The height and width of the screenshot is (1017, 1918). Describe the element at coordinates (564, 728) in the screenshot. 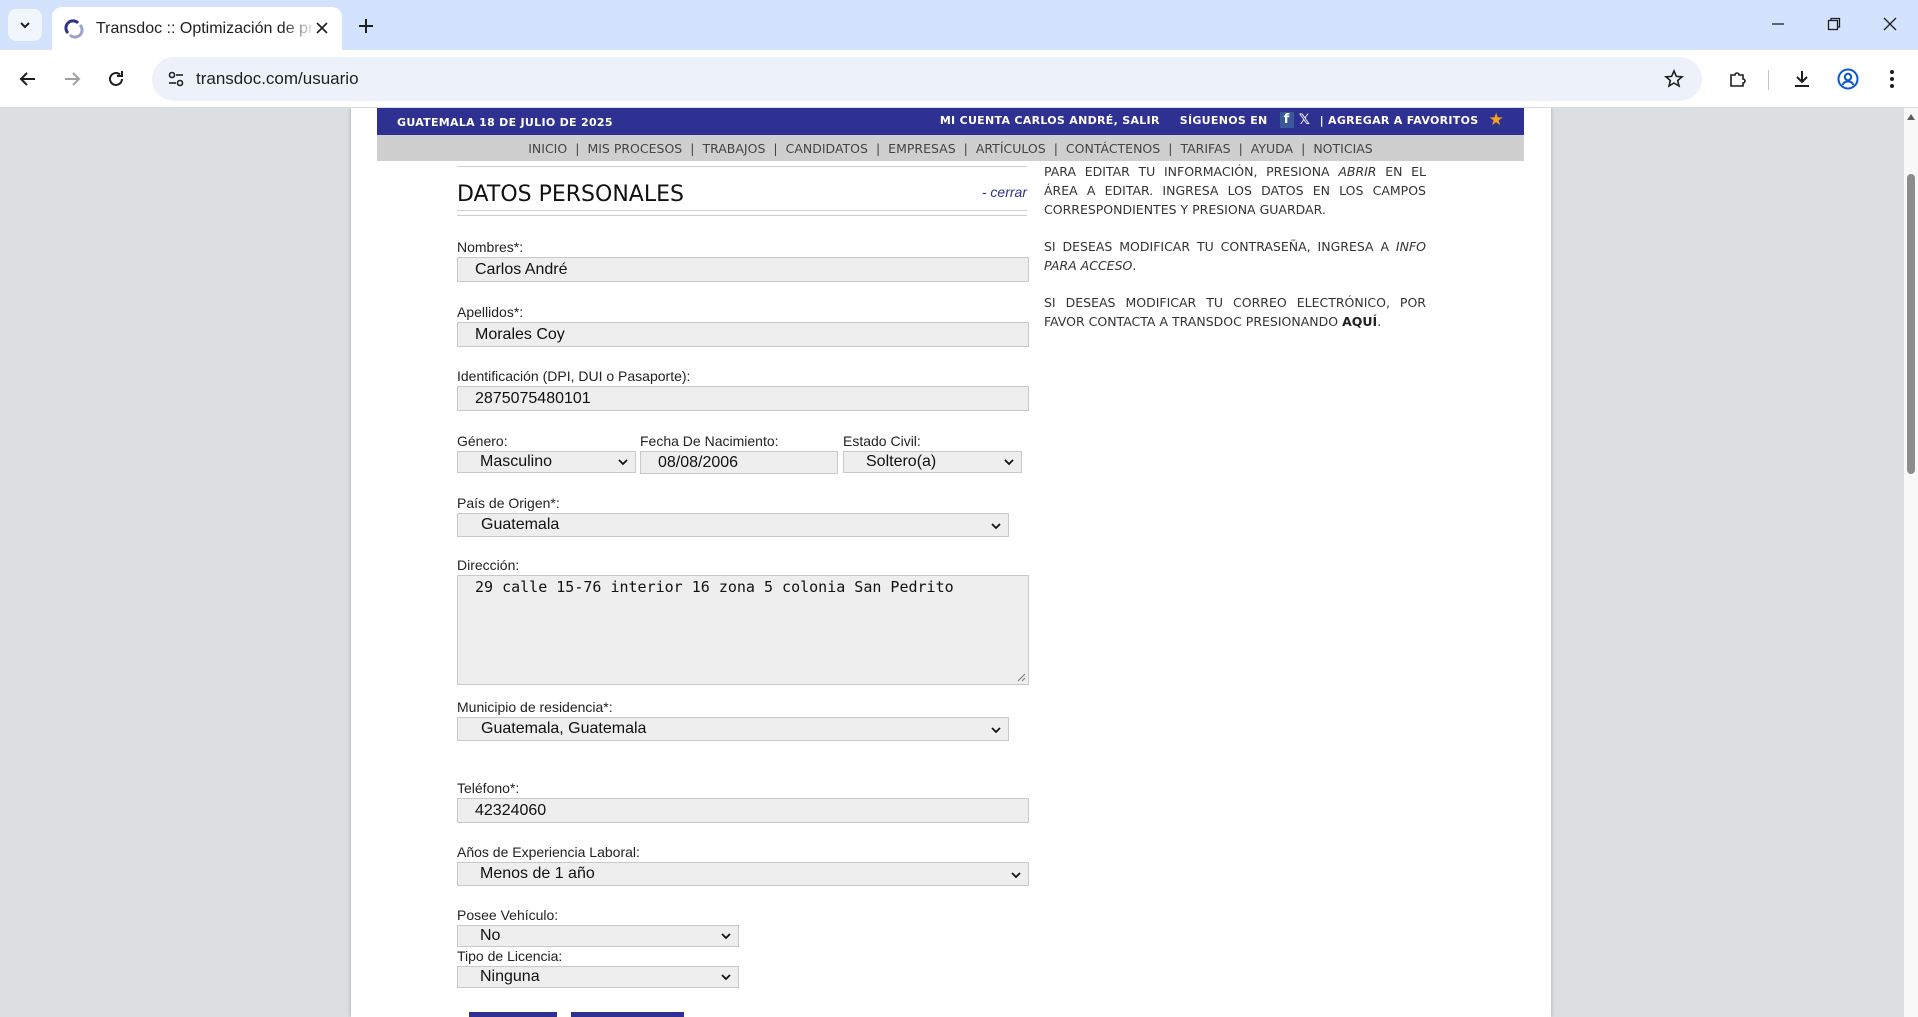

I see `municipio-value: Guatemala, Guatemala` at that location.